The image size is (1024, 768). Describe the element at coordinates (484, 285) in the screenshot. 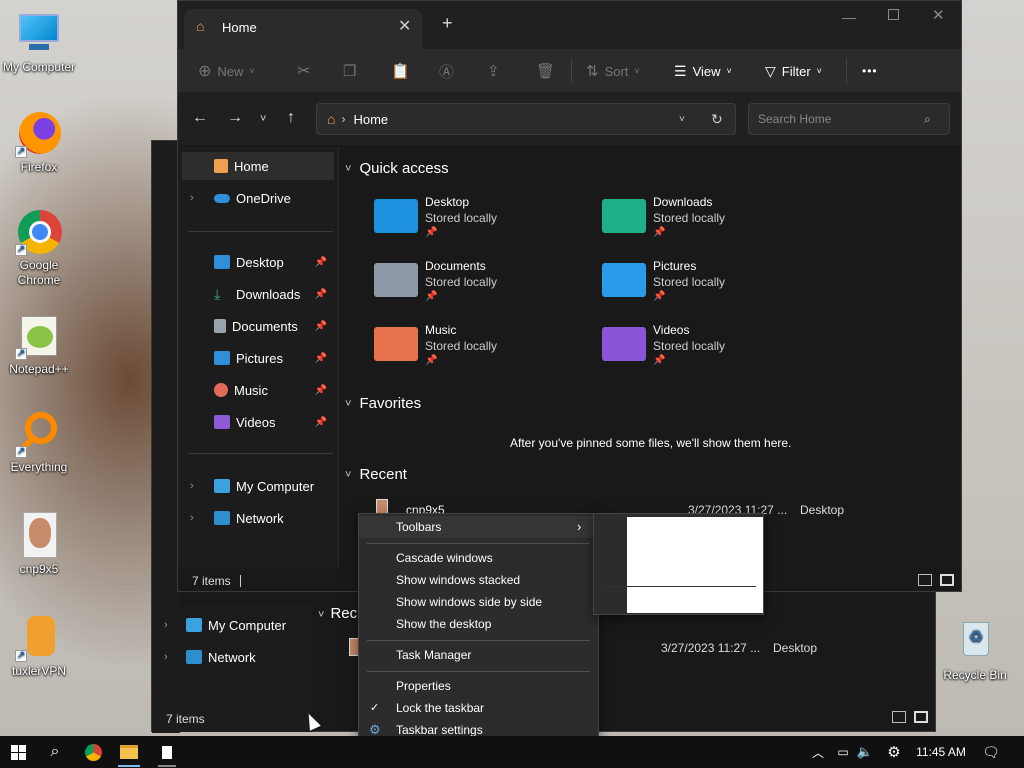

I see `quick-access-item-documents: Documents Stored locally 📌` at that location.